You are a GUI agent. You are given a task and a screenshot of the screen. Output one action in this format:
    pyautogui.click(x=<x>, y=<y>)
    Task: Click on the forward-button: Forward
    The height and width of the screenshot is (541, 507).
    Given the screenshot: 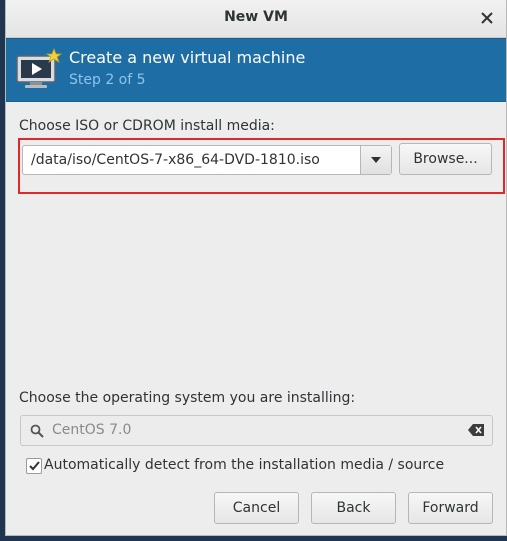 What is the action you would take?
    pyautogui.click(x=450, y=508)
    